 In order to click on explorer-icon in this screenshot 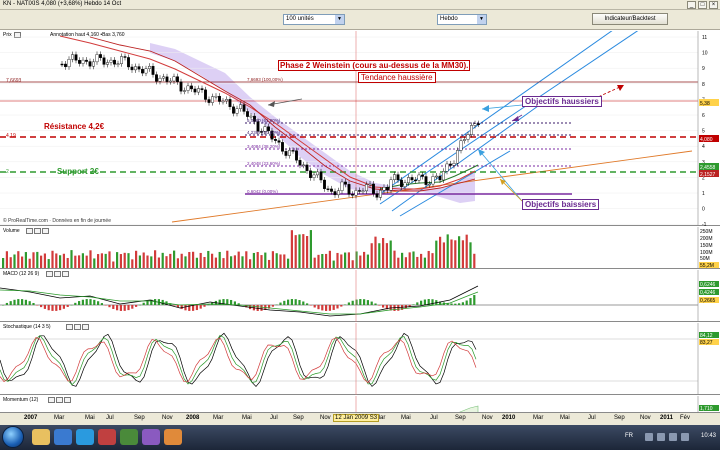, I will do `click(41, 437)`.